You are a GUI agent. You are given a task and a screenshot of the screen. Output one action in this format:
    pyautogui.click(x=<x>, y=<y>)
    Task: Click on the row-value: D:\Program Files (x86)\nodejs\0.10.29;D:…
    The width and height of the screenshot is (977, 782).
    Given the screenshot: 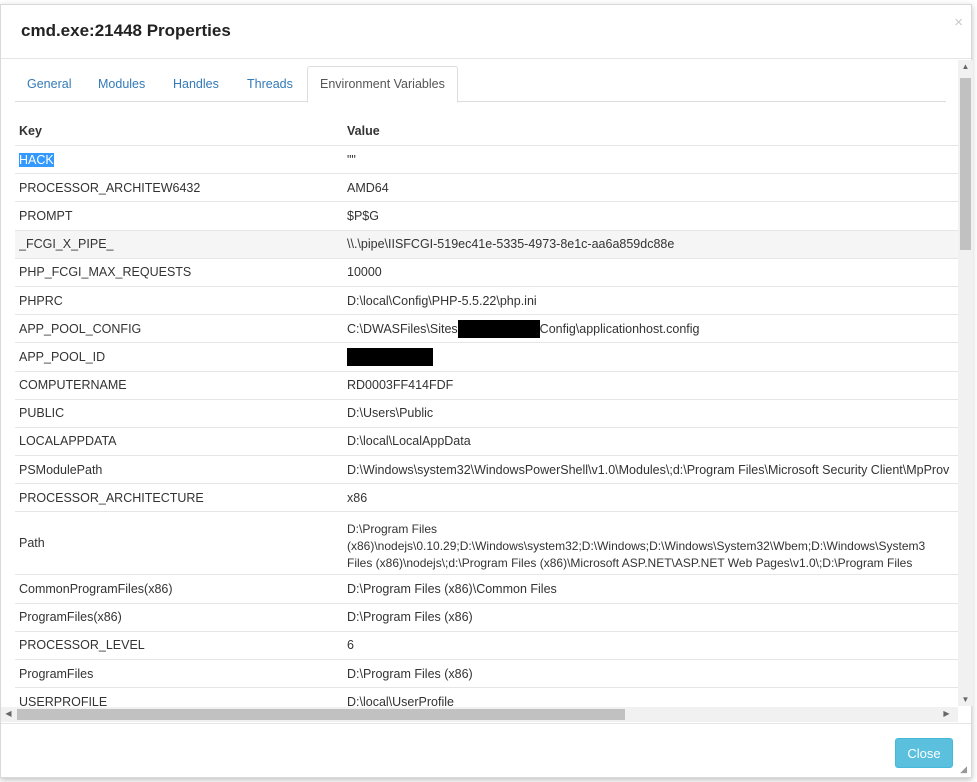 What is the action you would take?
    pyautogui.click(x=653, y=543)
    